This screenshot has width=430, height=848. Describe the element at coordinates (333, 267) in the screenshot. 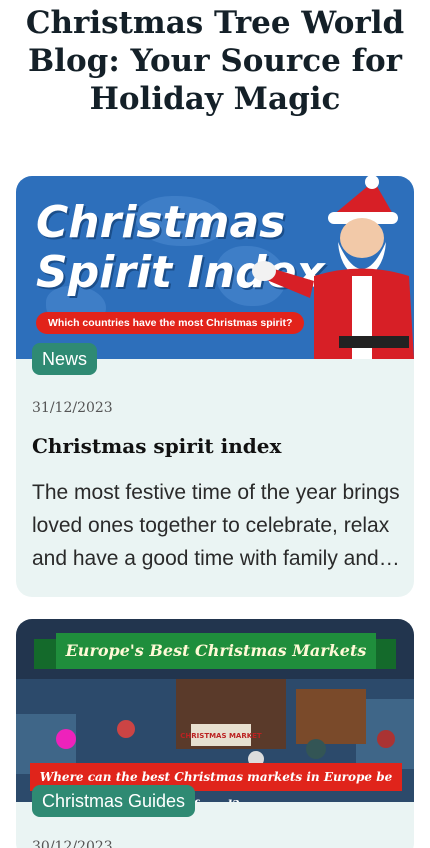

I see `santa-illustration` at that location.